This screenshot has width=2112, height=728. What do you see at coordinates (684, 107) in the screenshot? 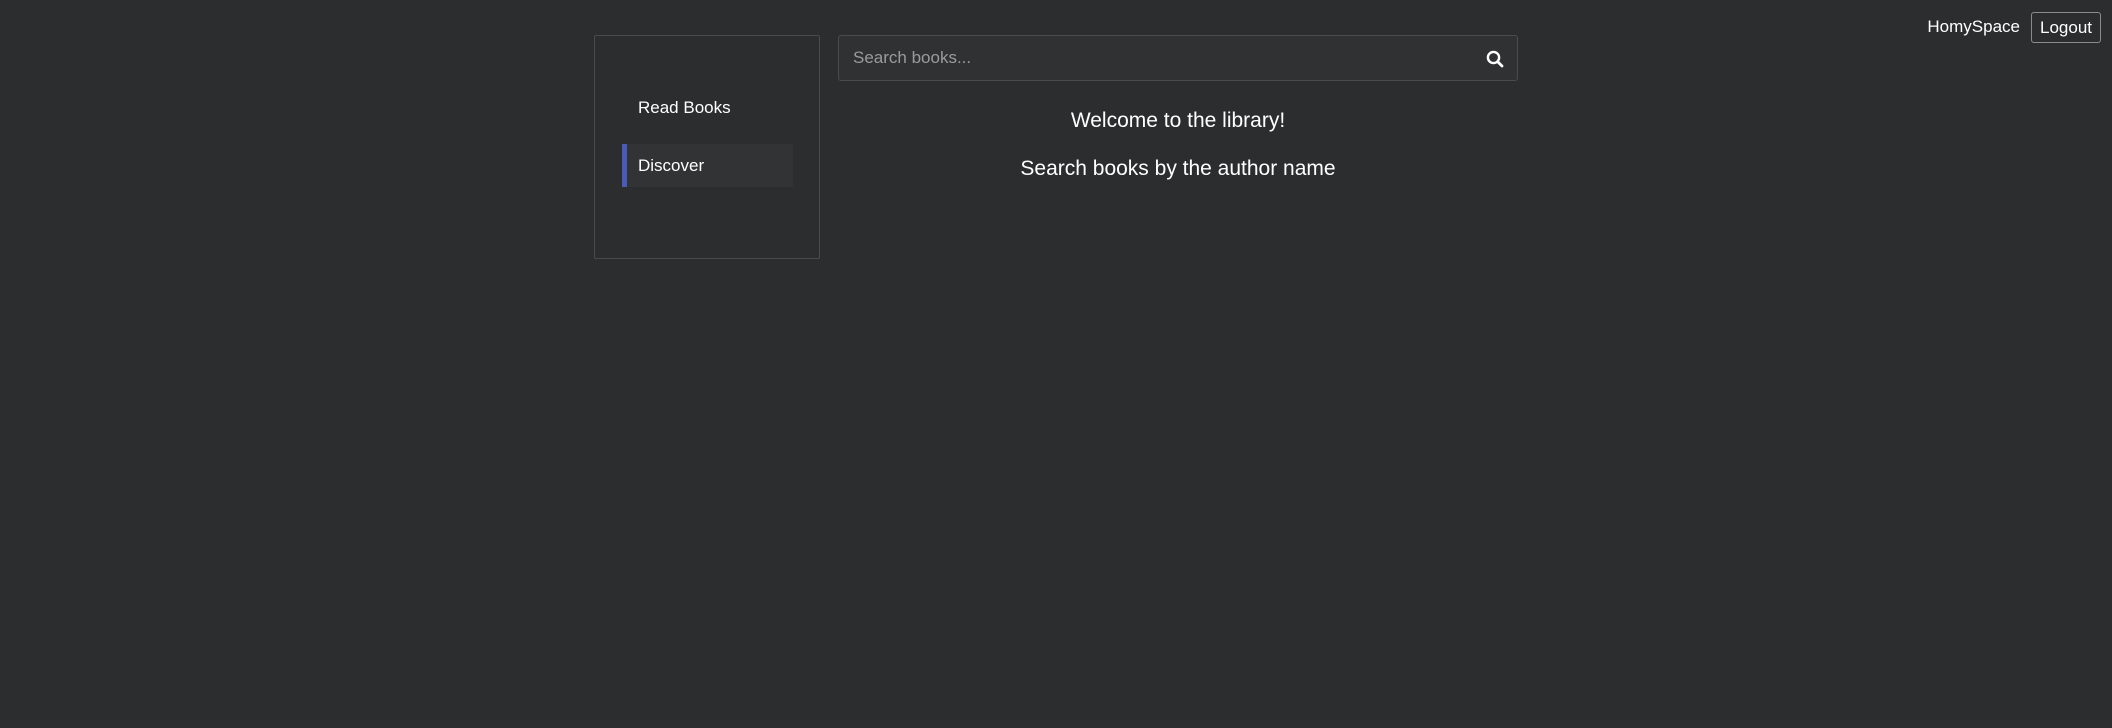
I see `sidebar-item-label: Read Books` at bounding box center [684, 107].